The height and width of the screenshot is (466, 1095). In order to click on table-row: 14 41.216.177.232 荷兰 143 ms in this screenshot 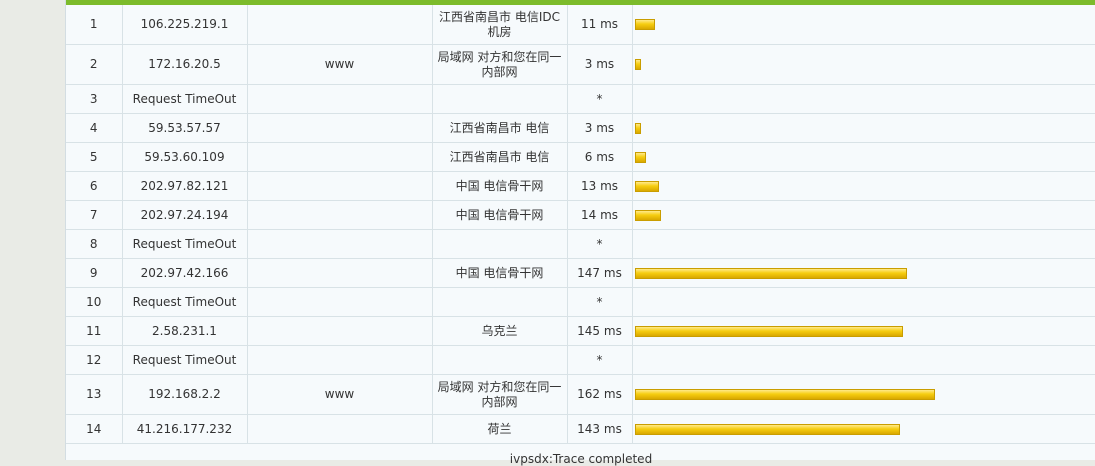, I will do `click(580, 429)`.